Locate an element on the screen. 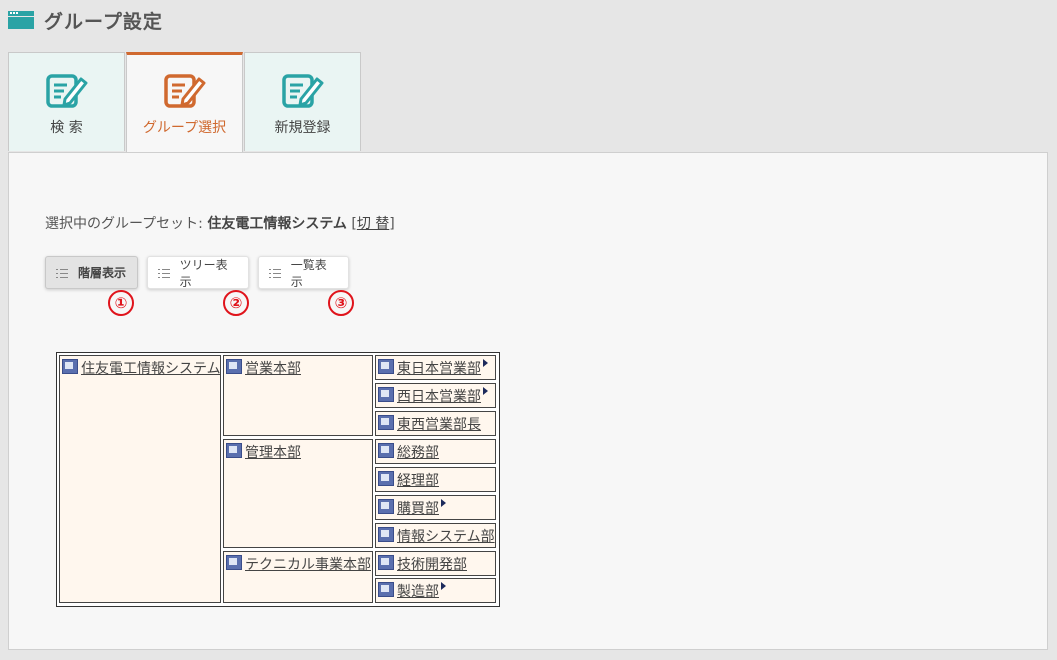 This screenshot has width=1057, height=660. group-cell-department: 経理部 is located at coordinates (435, 479).